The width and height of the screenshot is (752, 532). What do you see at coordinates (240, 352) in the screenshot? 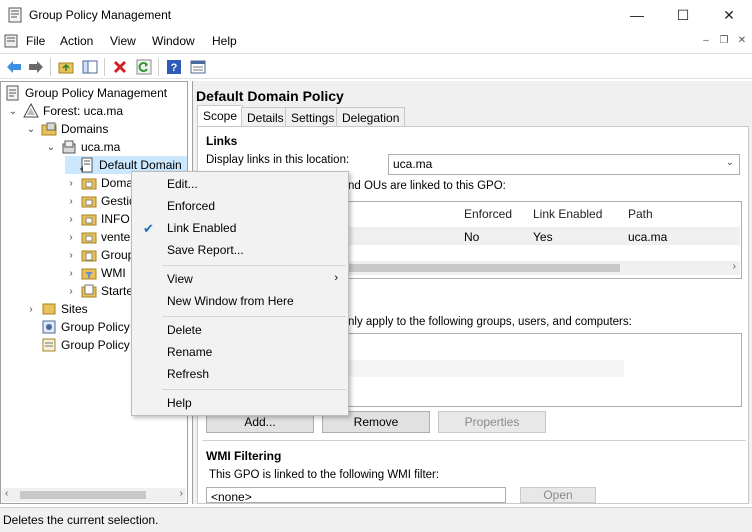
I see `menu-item-rename: Rename` at bounding box center [240, 352].